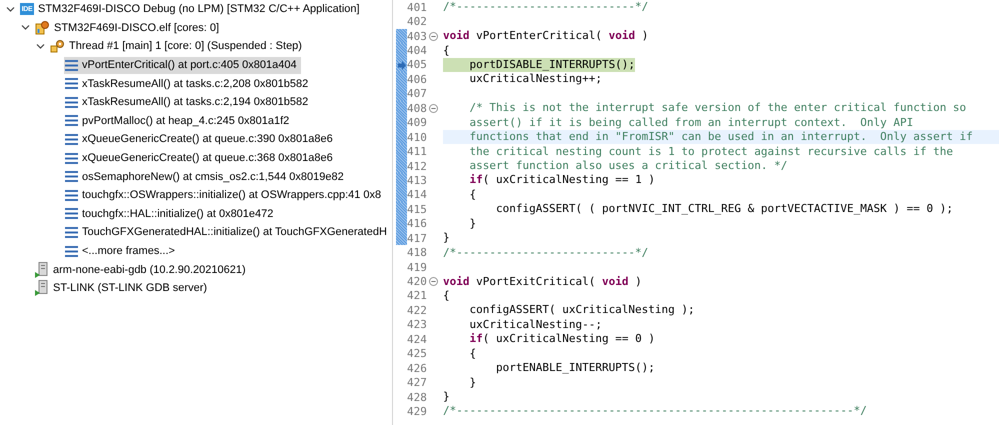 This screenshot has width=999, height=425. Describe the element at coordinates (417, 180) in the screenshot. I see `line-number: 413` at that location.